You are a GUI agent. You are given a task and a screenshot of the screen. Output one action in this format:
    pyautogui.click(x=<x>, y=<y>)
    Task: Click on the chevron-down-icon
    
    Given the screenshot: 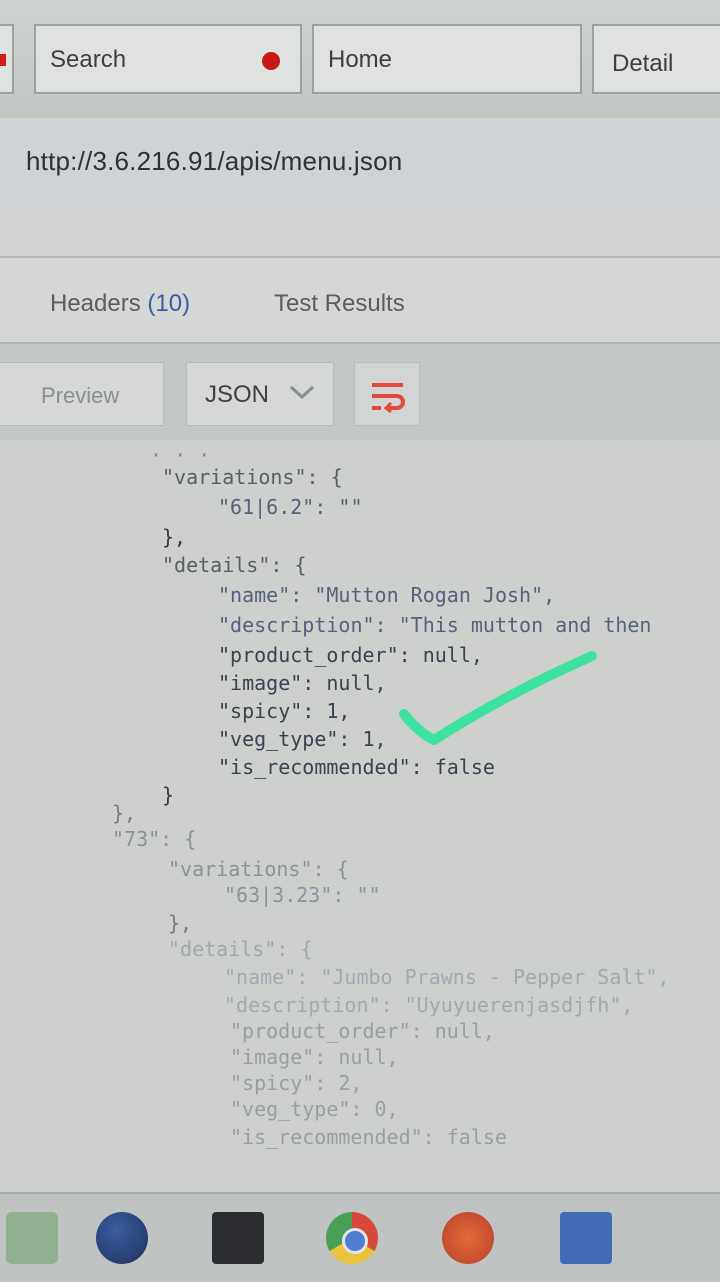 What is the action you would take?
    pyautogui.click(x=302, y=392)
    